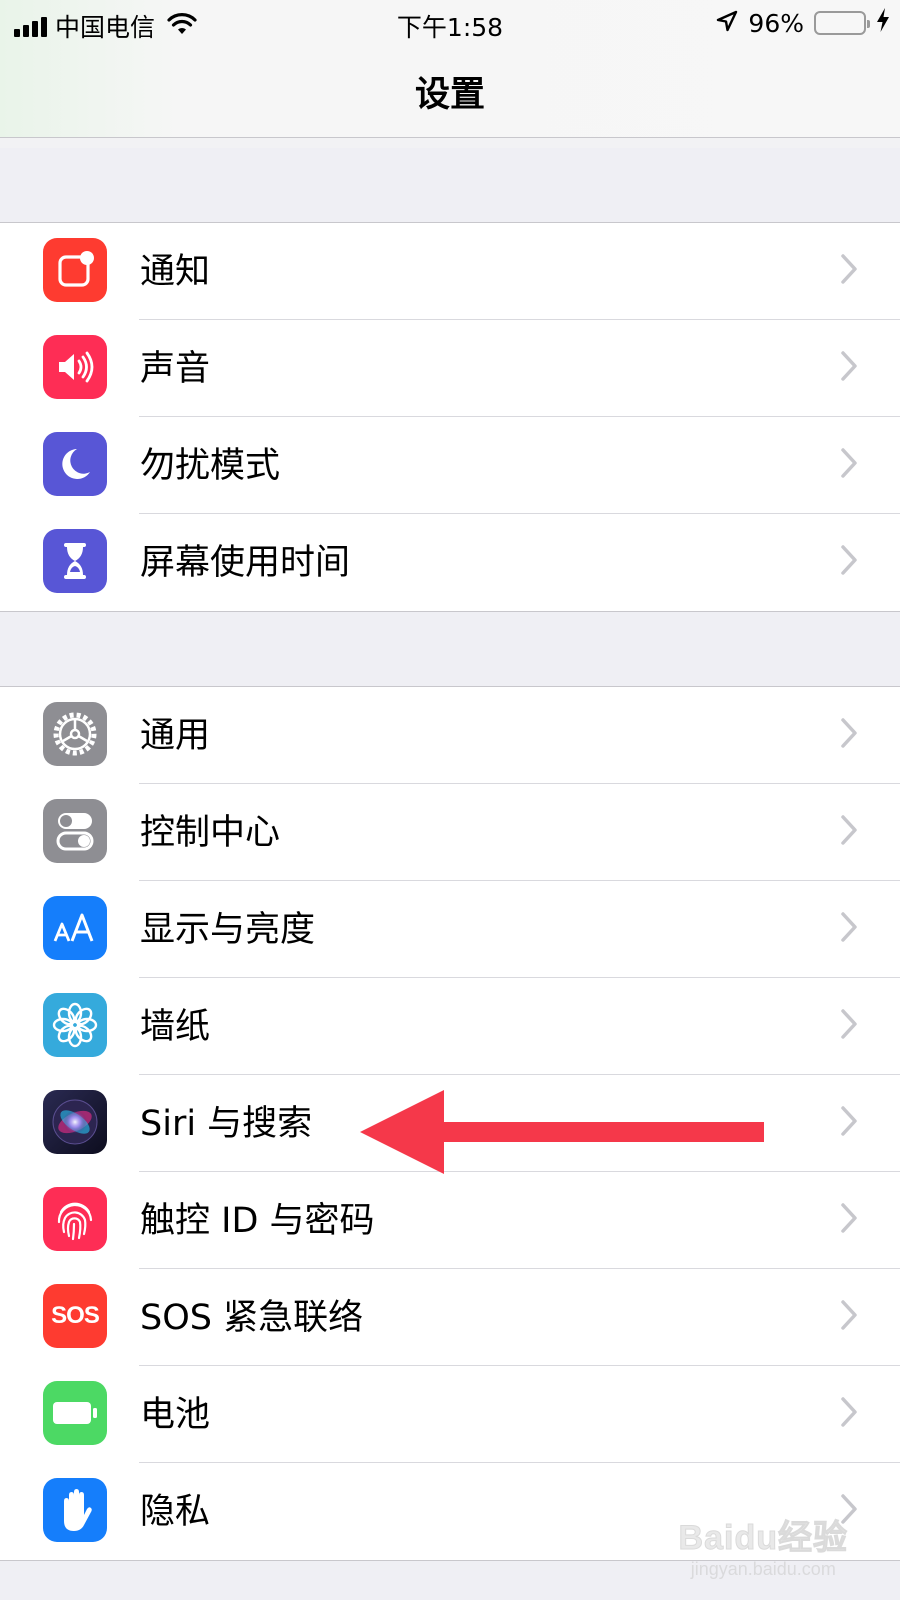 Image resolution: width=900 pixels, height=1600 pixels. I want to click on row-label: 显示与亮度, so click(228, 930).